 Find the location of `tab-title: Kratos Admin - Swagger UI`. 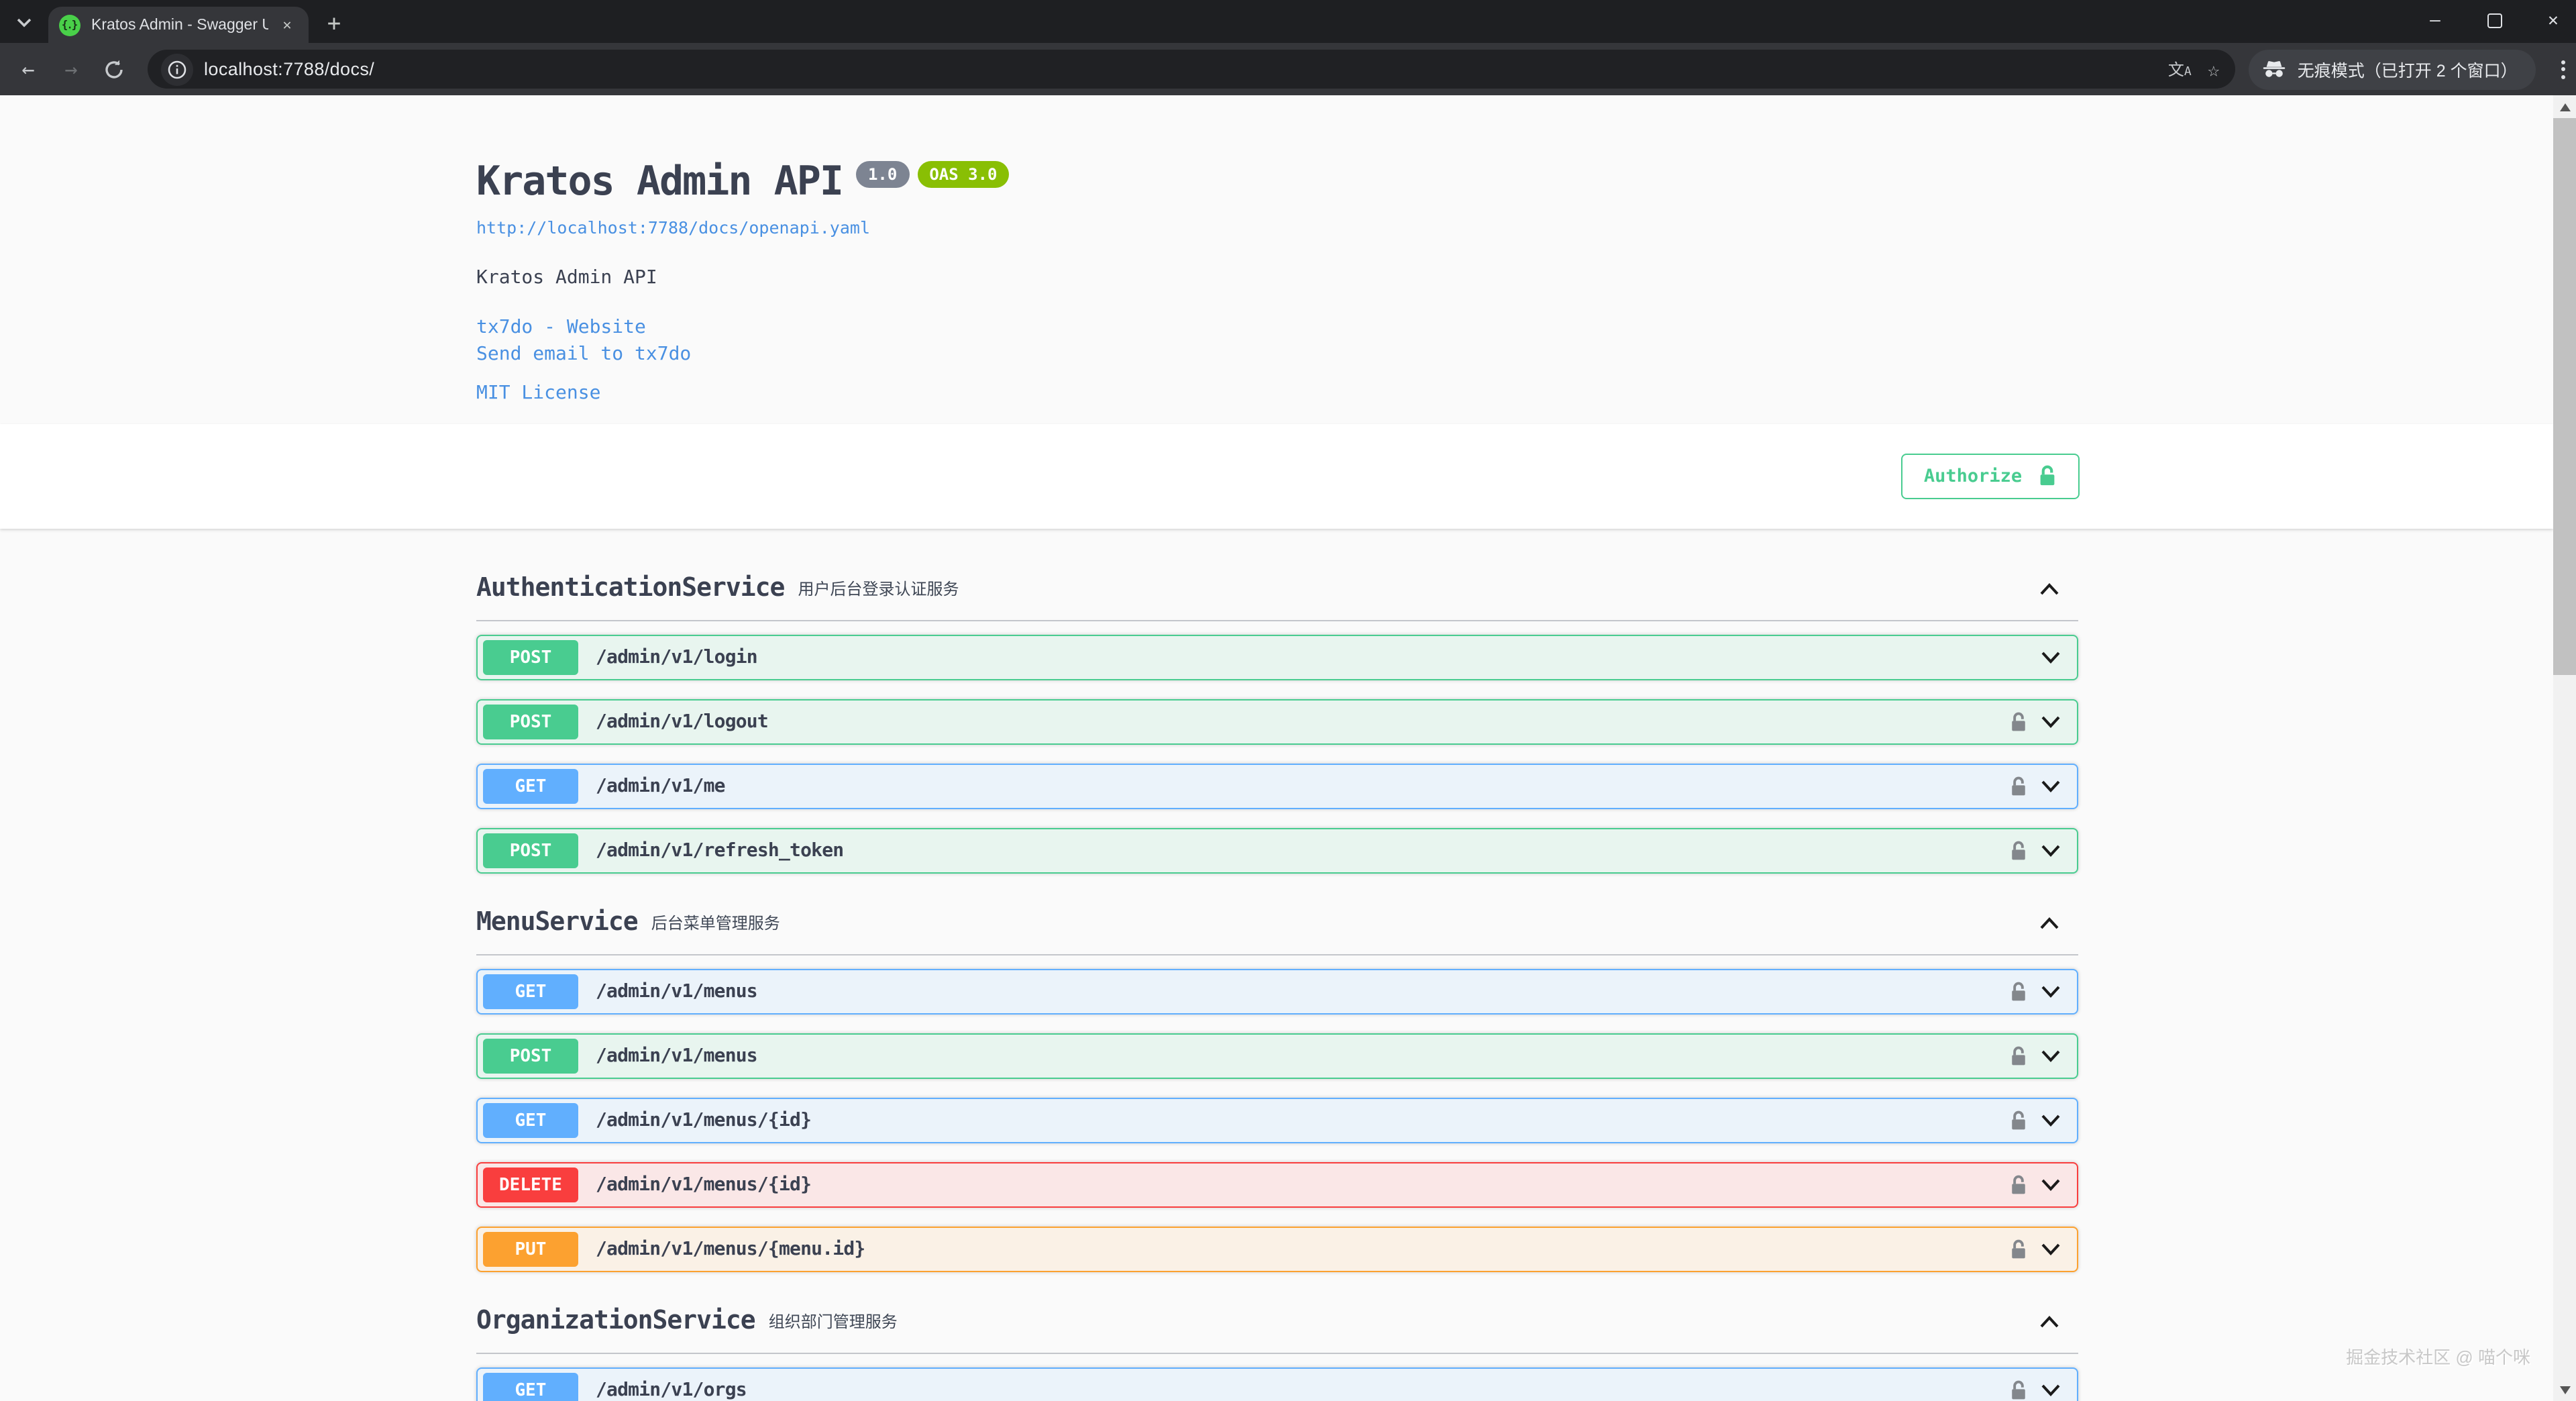

tab-title: Kratos Admin - Swagger UI is located at coordinates (179, 25).